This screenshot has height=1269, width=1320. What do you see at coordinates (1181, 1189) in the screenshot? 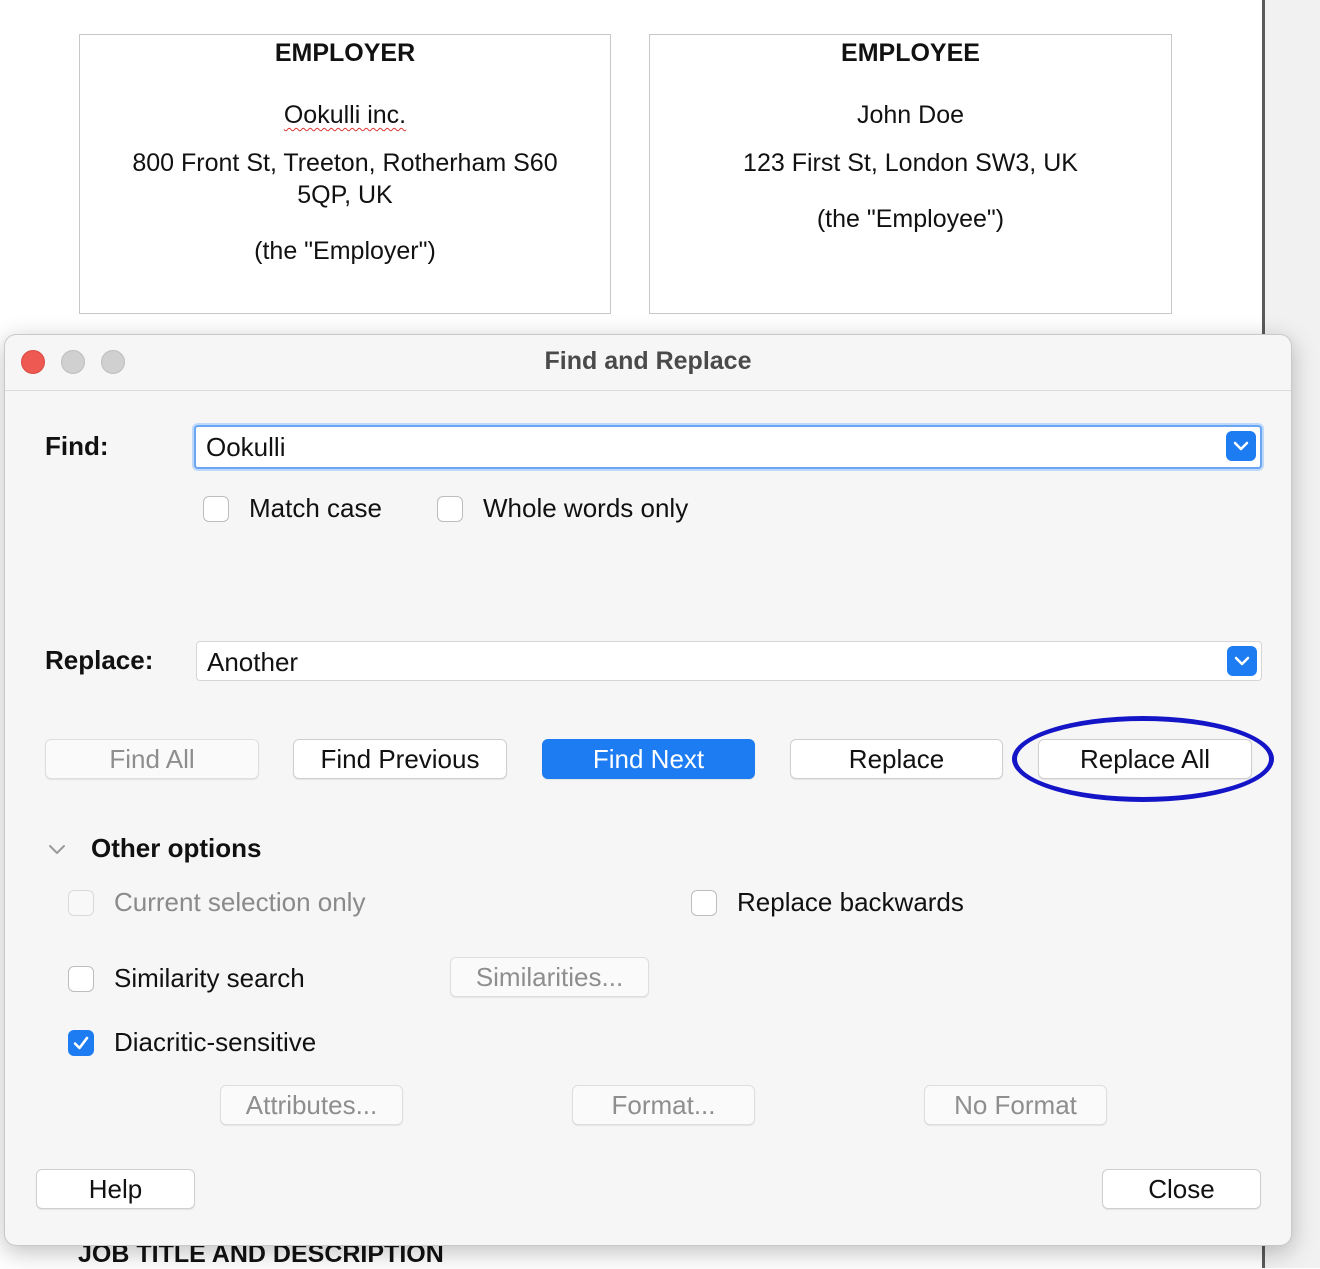
I see `close-button: Close` at bounding box center [1181, 1189].